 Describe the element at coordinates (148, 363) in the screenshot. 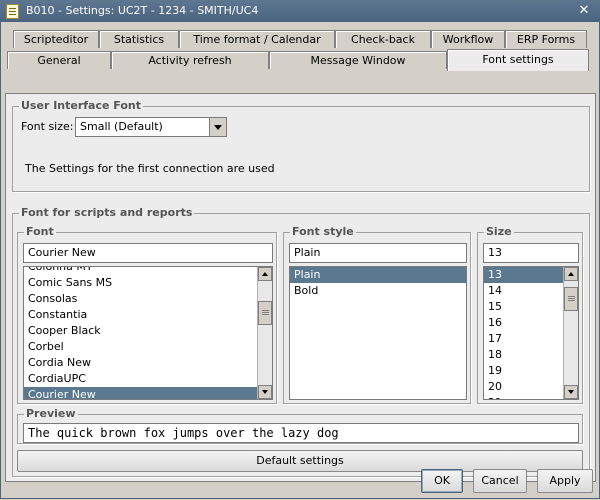

I see `list-item: Cordia New` at that location.